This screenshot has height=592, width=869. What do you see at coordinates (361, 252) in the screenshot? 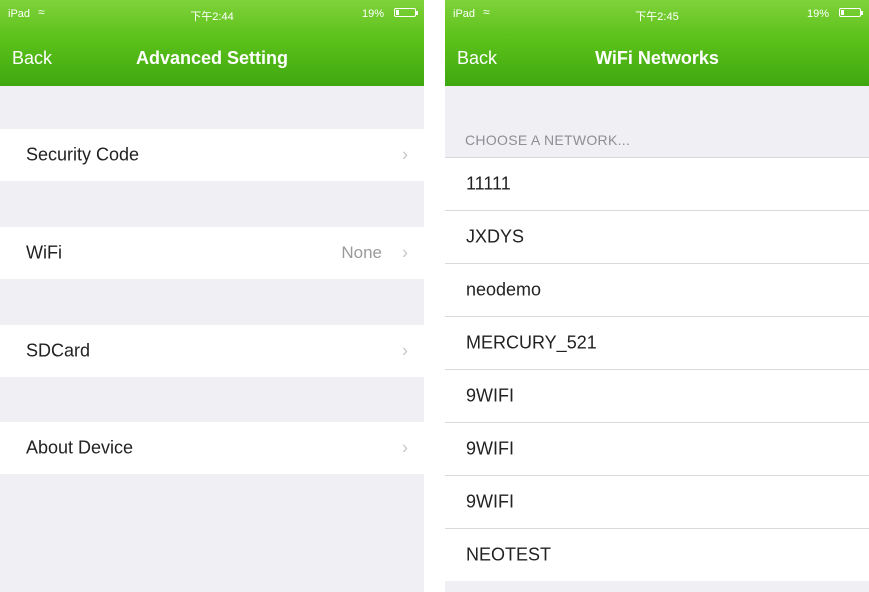
I see `row-value: None` at bounding box center [361, 252].